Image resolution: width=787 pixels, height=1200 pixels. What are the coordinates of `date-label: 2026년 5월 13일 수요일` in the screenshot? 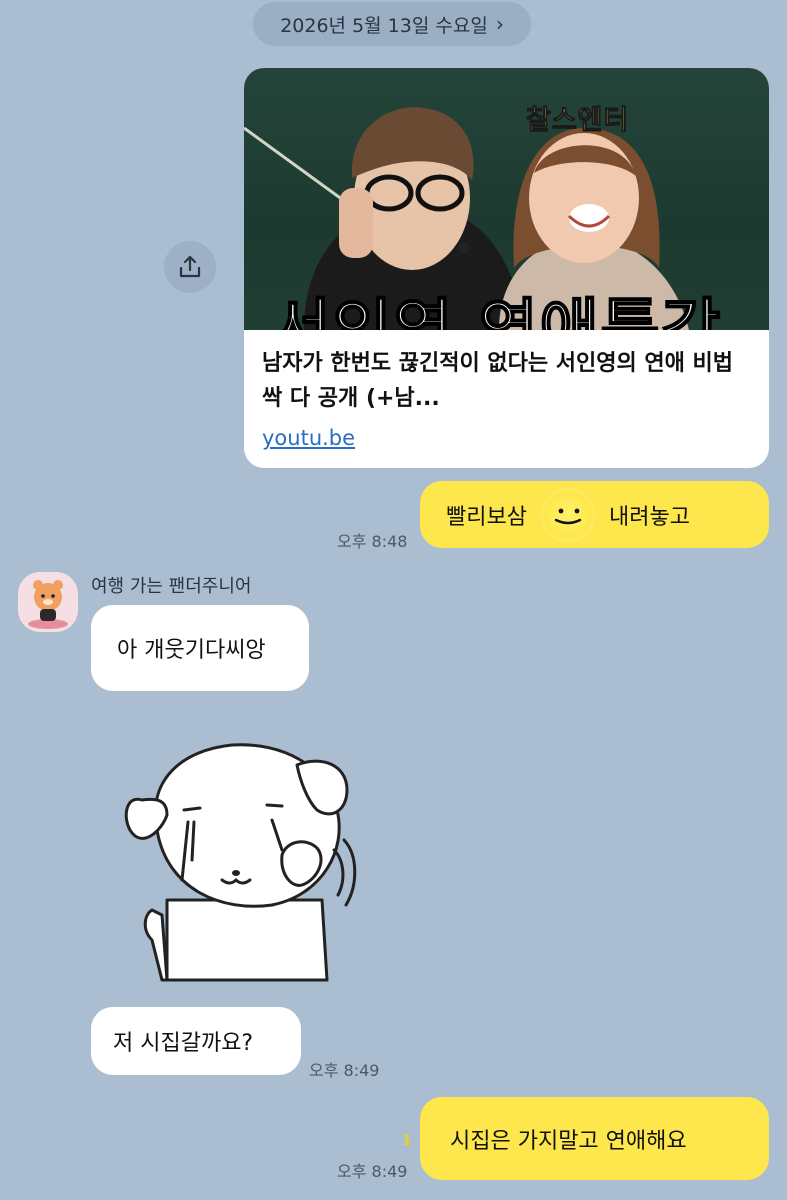 It's located at (384, 25).